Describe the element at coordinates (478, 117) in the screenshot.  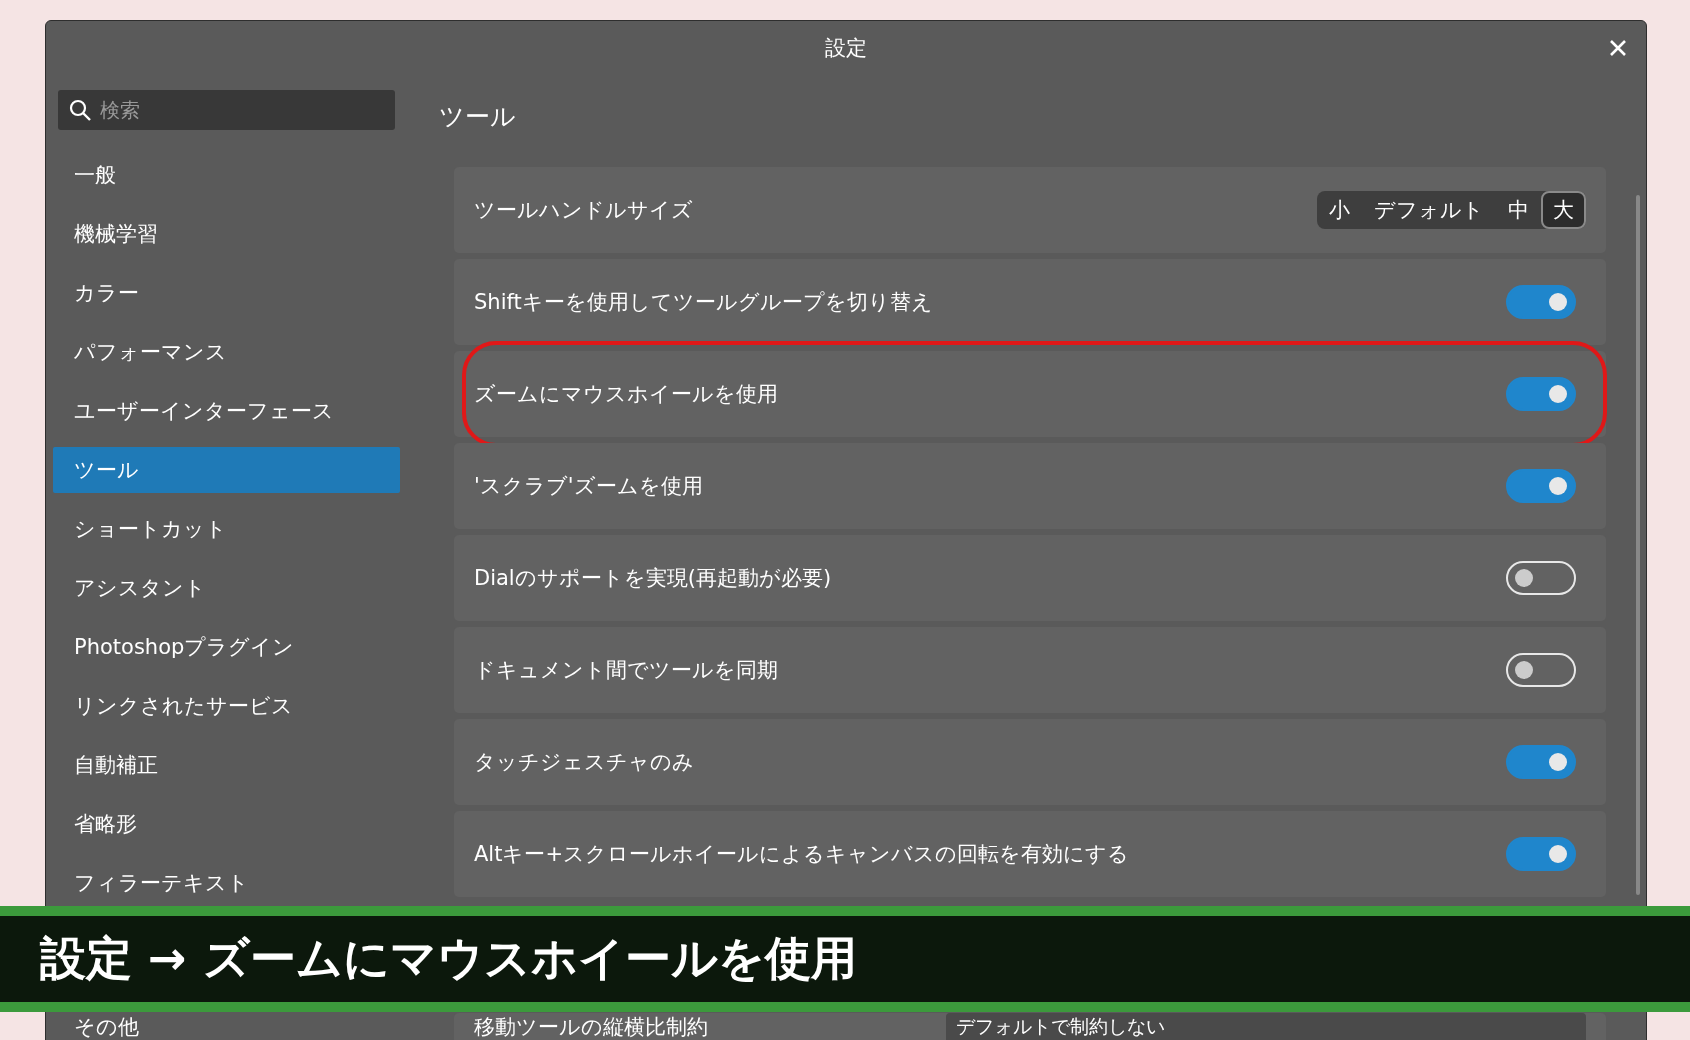
I see `section-heading: ツール` at that location.